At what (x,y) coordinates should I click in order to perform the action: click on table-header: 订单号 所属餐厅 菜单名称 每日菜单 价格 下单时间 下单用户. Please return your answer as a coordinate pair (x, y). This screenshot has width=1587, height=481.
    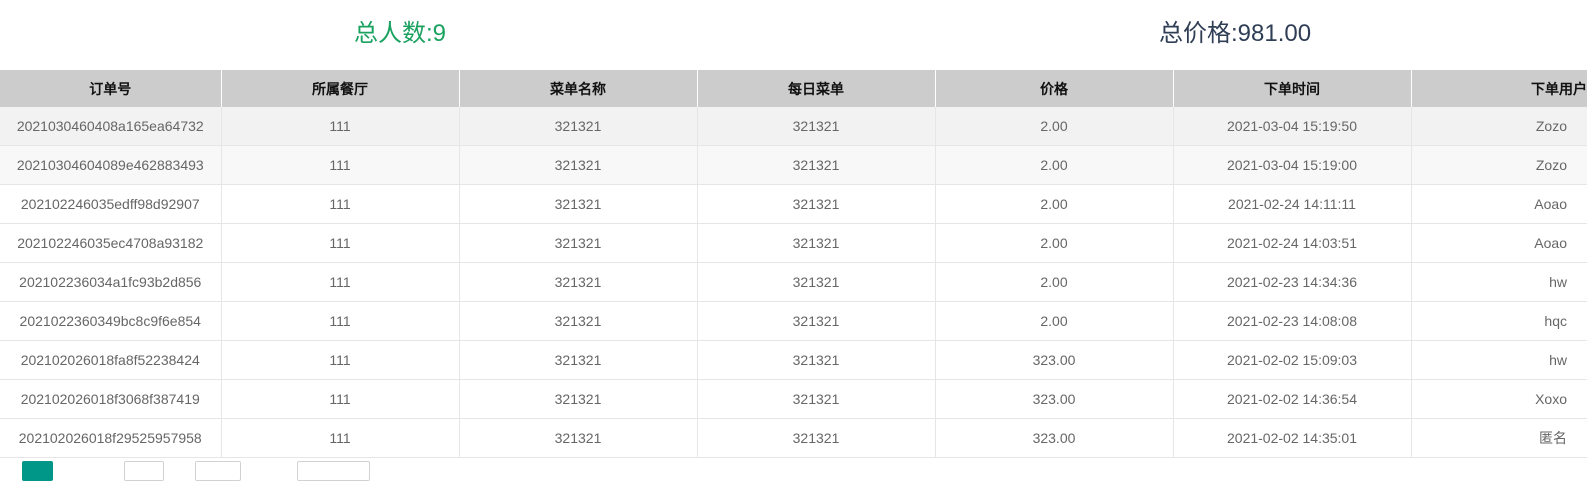
    Looking at the image, I should click on (793, 88).